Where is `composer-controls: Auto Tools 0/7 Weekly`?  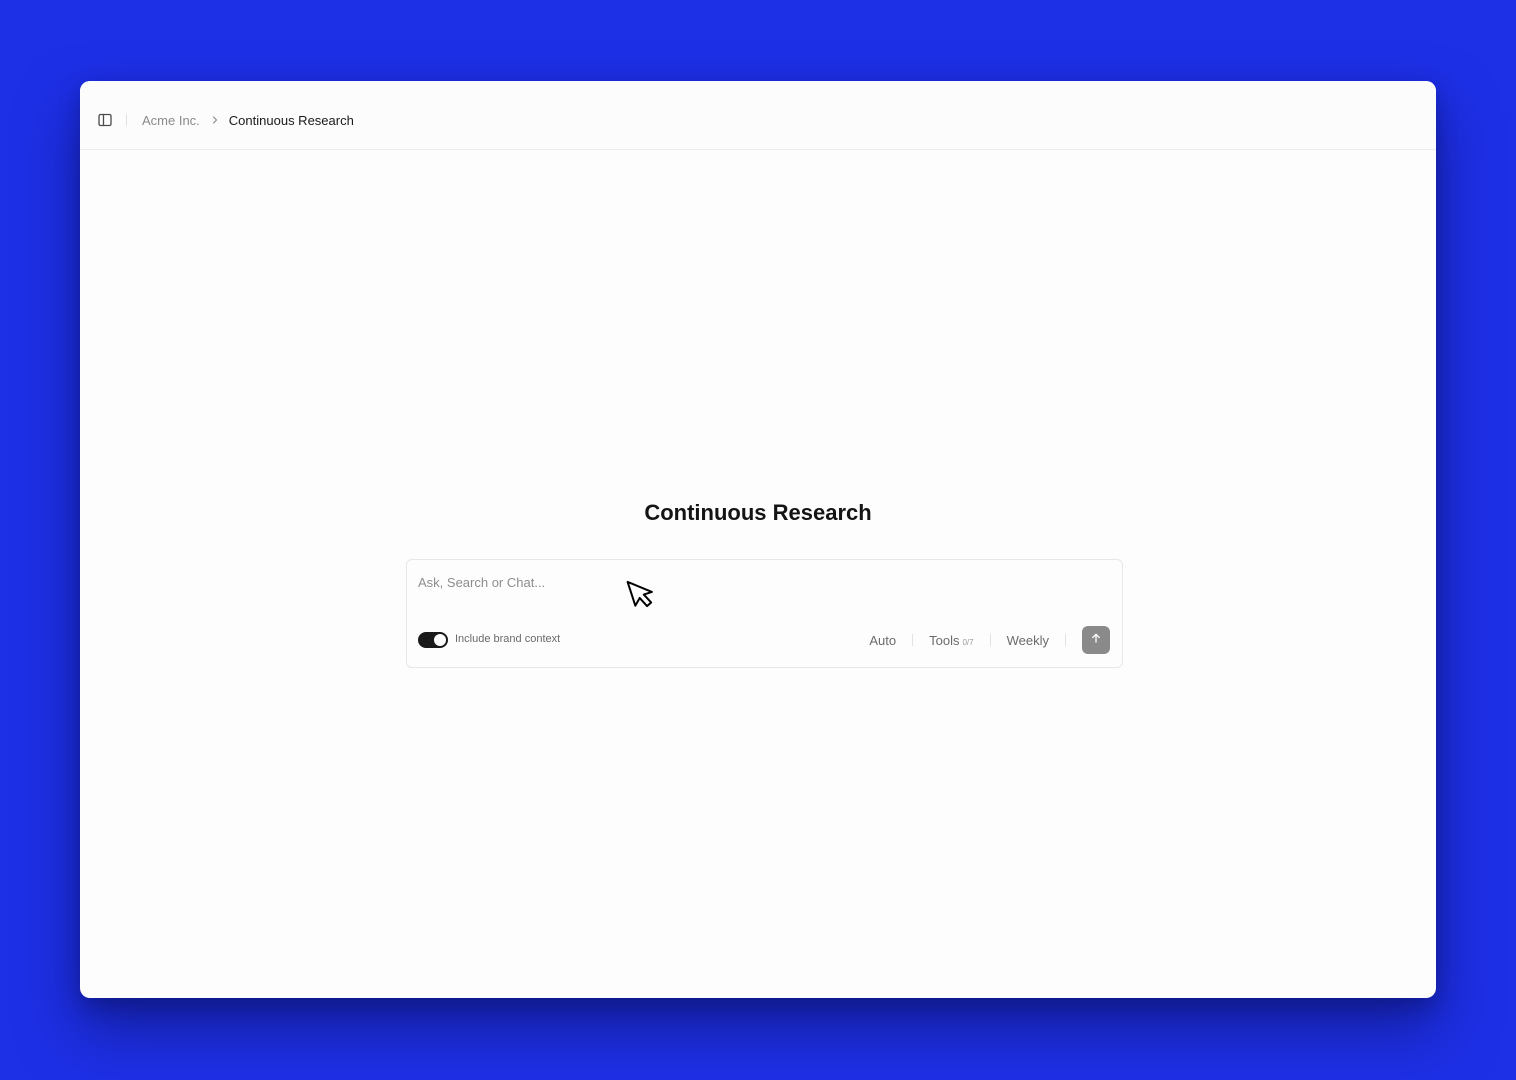 composer-controls: Auto Tools 0/7 Weekly is located at coordinates (989, 640).